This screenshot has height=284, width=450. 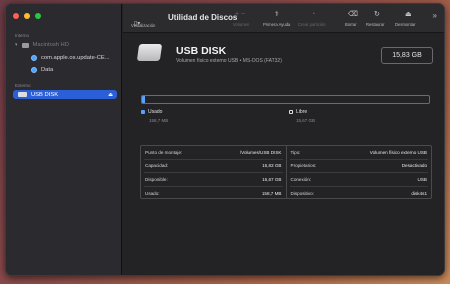 I want to click on info-row: Conexión: USB, so click(x=358, y=180).